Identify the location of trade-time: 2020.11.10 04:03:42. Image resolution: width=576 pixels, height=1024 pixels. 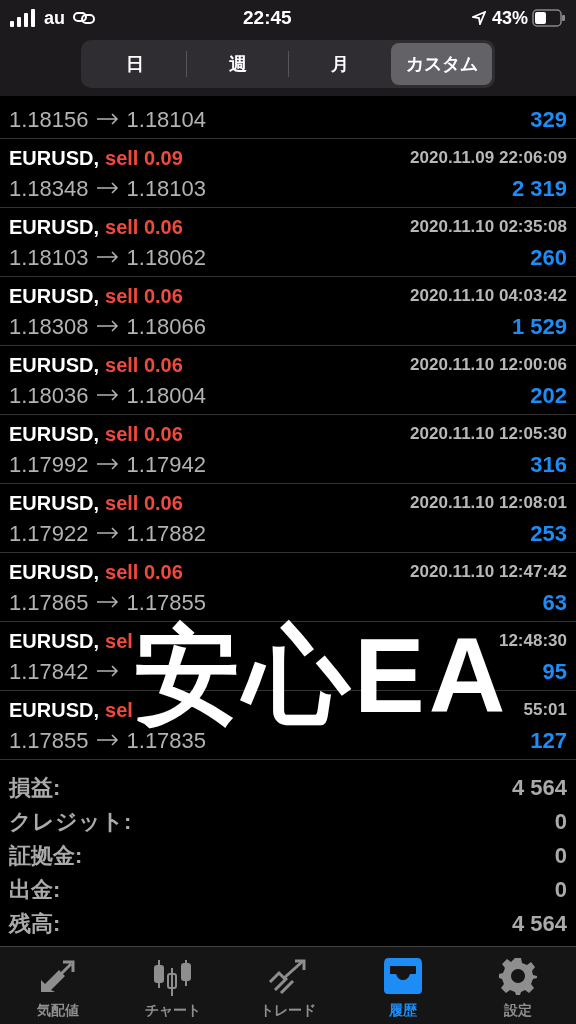
(488, 296).